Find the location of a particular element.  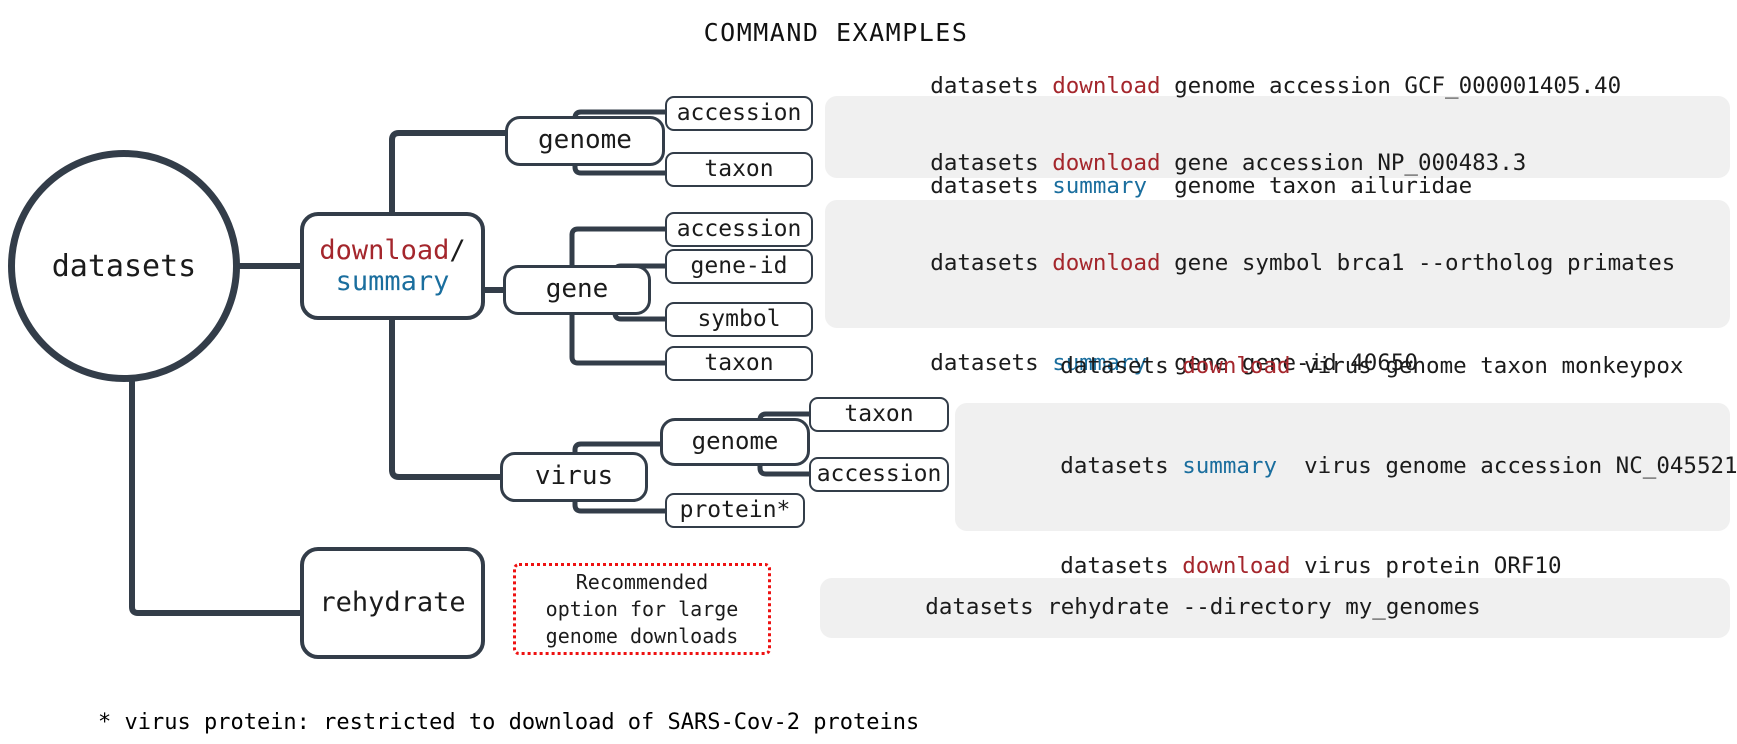

leaf-genome-accession: accession is located at coordinates (739, 113).